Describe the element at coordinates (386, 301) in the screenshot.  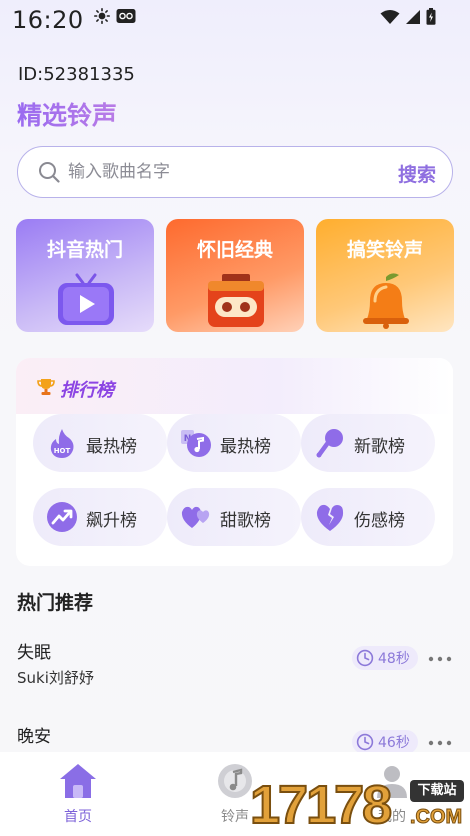
I see `bell-icon` at that location.